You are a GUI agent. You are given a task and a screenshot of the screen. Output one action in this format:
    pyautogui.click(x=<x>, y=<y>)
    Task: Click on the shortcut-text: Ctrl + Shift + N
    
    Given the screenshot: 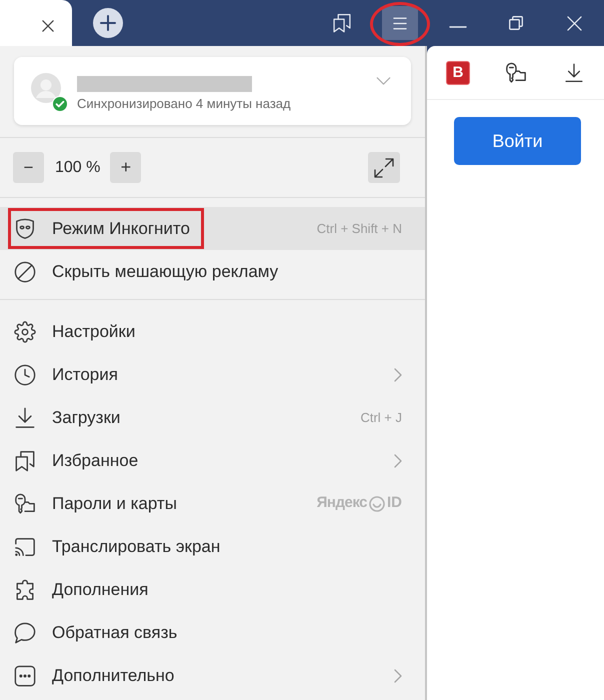 What is the action you would take?
    pyautogui.click(x=359, y=229)
    